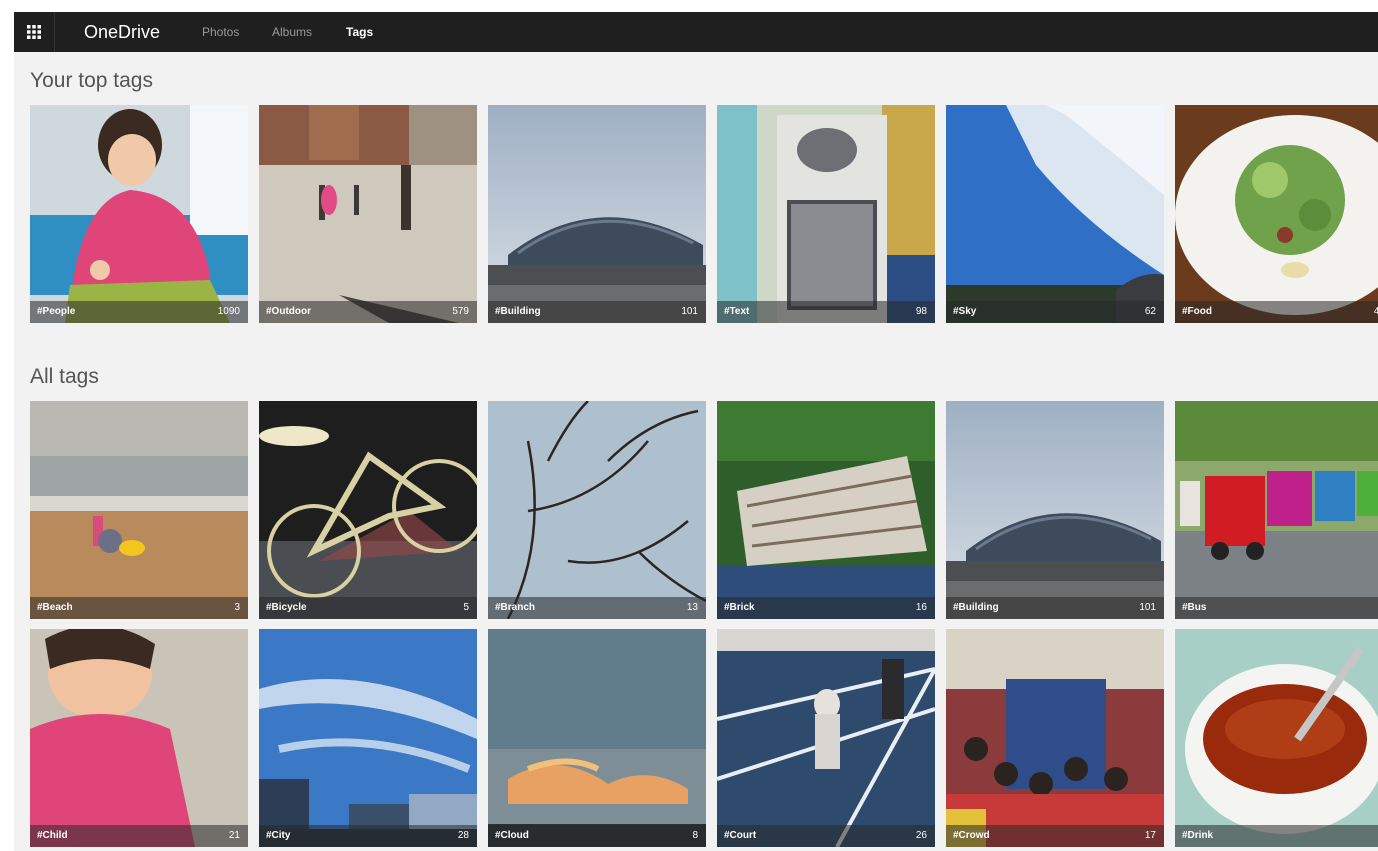 The height and width of the screenshot is (851, 1378). What do you see at coordinates (278, 835) in the screenshot?
I see `tag-label: #City` at bounding box center [278, 835].